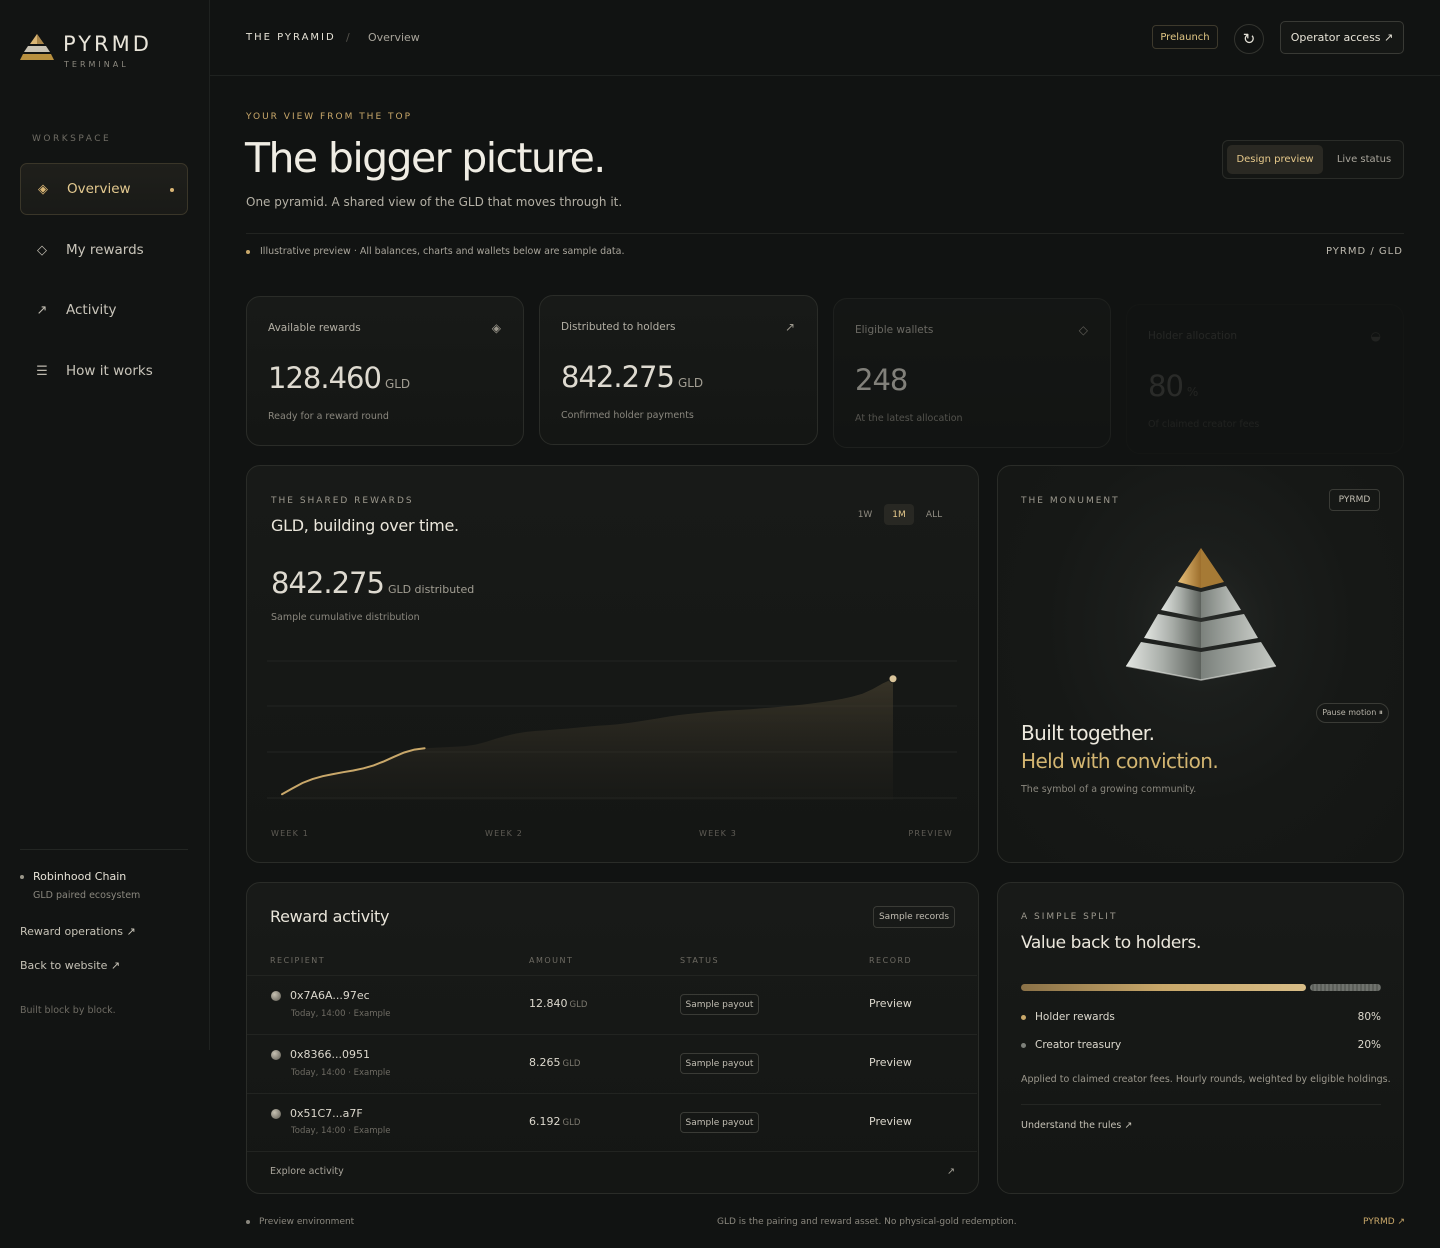  Describe the element at coordinates (330, 995) in the screenshot. I see `recipient-address: 0x7A6A...97ec` at that location.